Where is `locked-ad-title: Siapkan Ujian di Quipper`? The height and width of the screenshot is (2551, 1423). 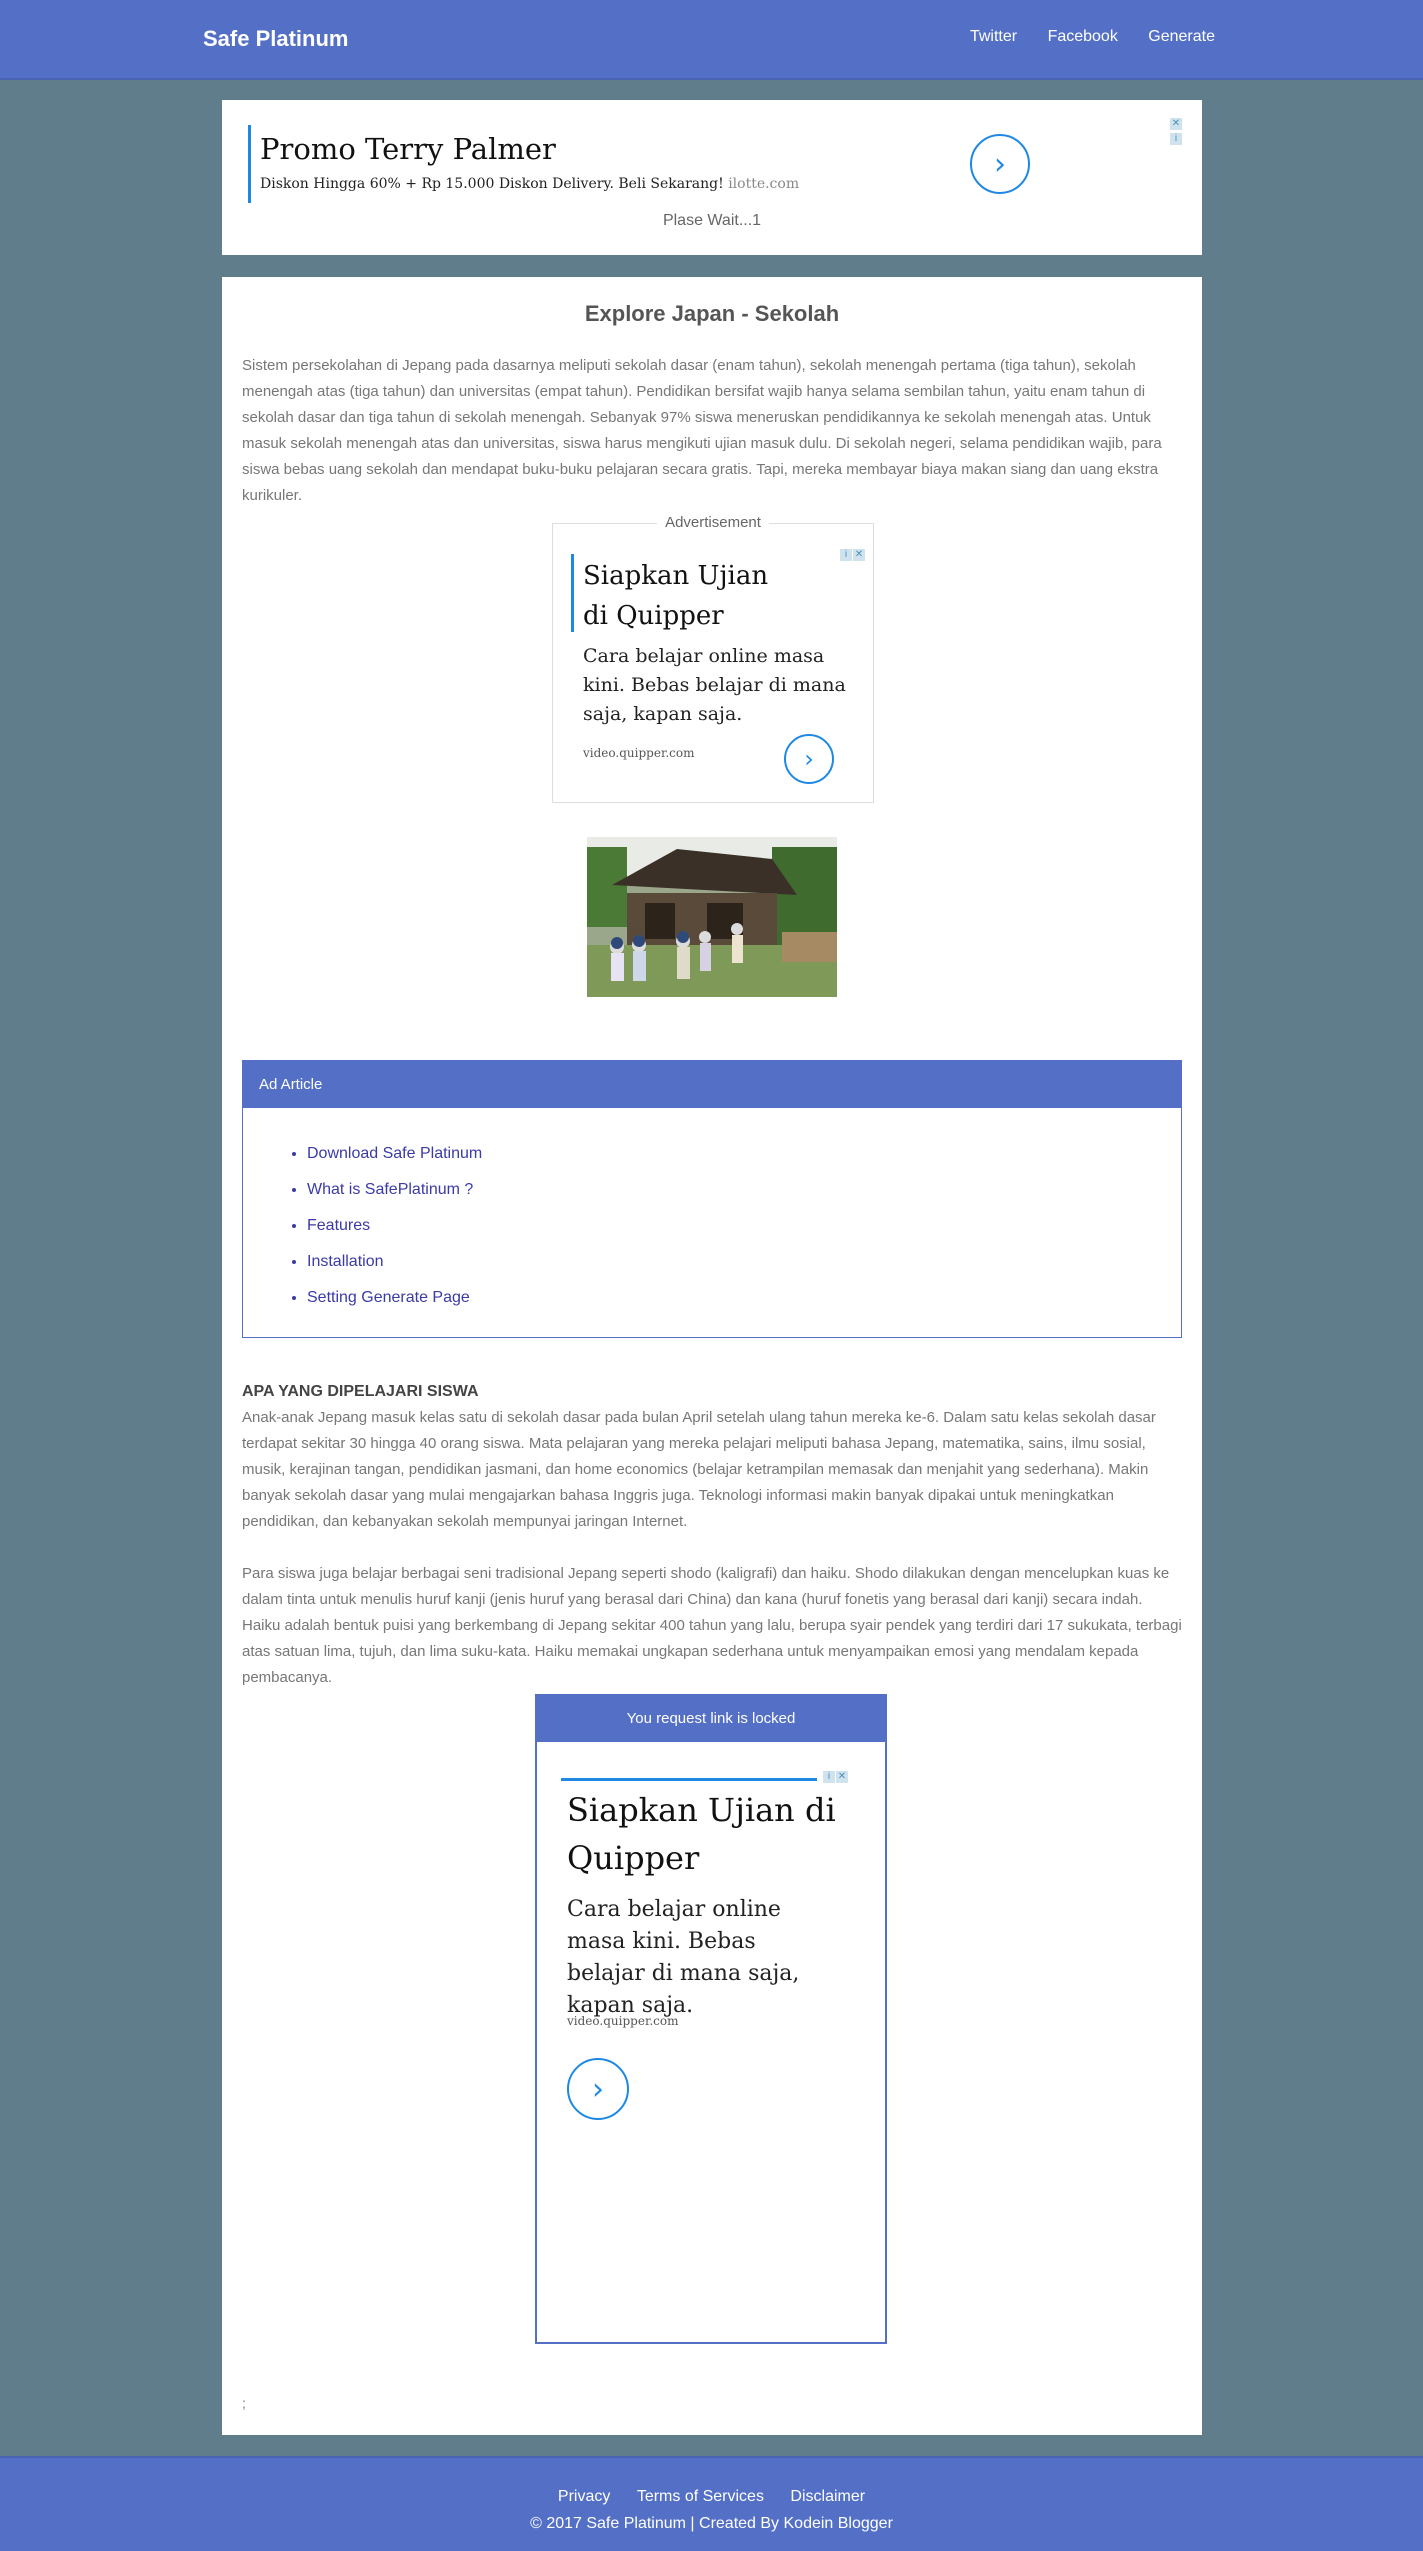
locked-ad-title: Siapkan Ujian di Quipper is located at coordinates (702, 1834).